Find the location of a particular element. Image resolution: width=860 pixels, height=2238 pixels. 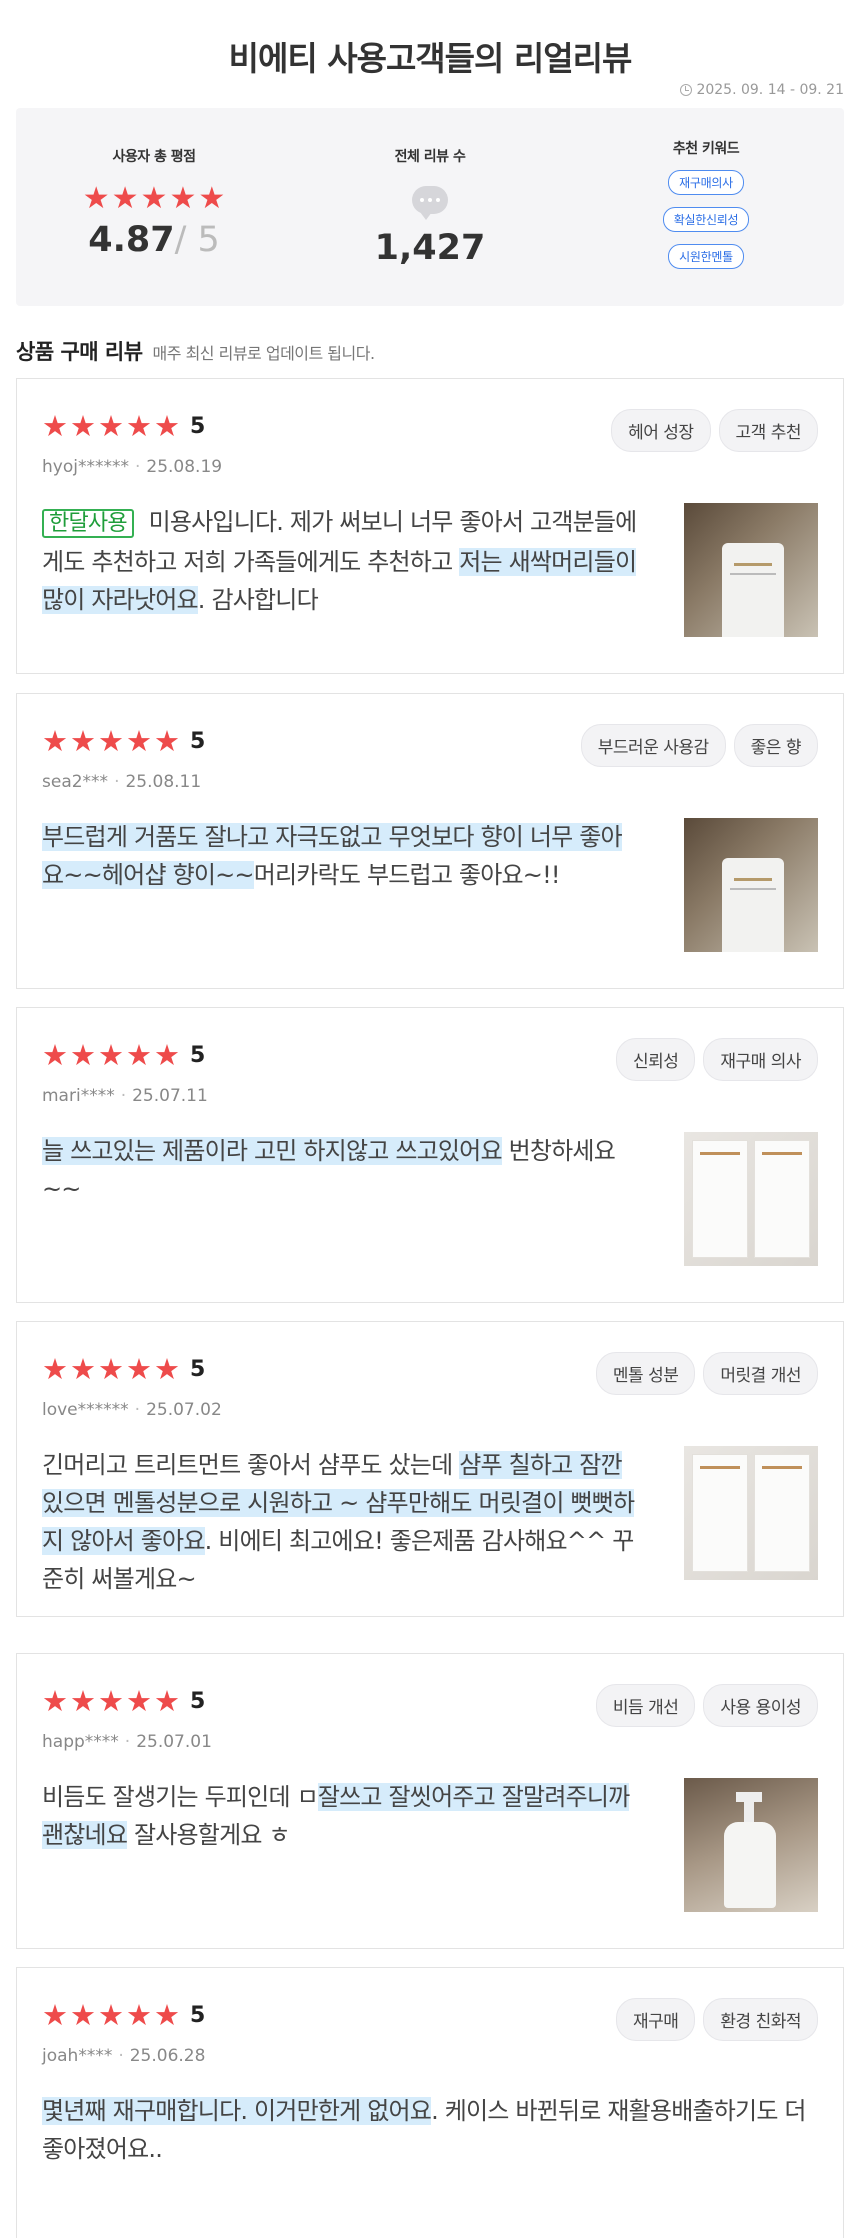

usage-period-badge: 한달사용 is located at coordinates (88, 523).